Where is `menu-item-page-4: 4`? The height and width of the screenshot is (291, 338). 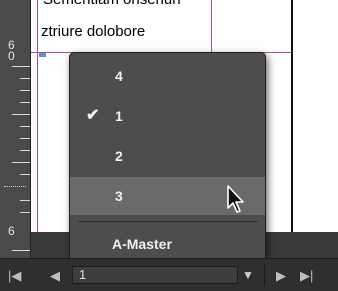 menu-item-page-4: 4 is located at coordinates (167, 76).